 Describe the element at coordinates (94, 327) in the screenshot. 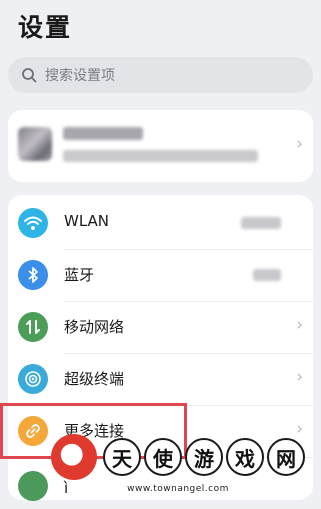

I see `settings-item-label: 移动网络` at that location.